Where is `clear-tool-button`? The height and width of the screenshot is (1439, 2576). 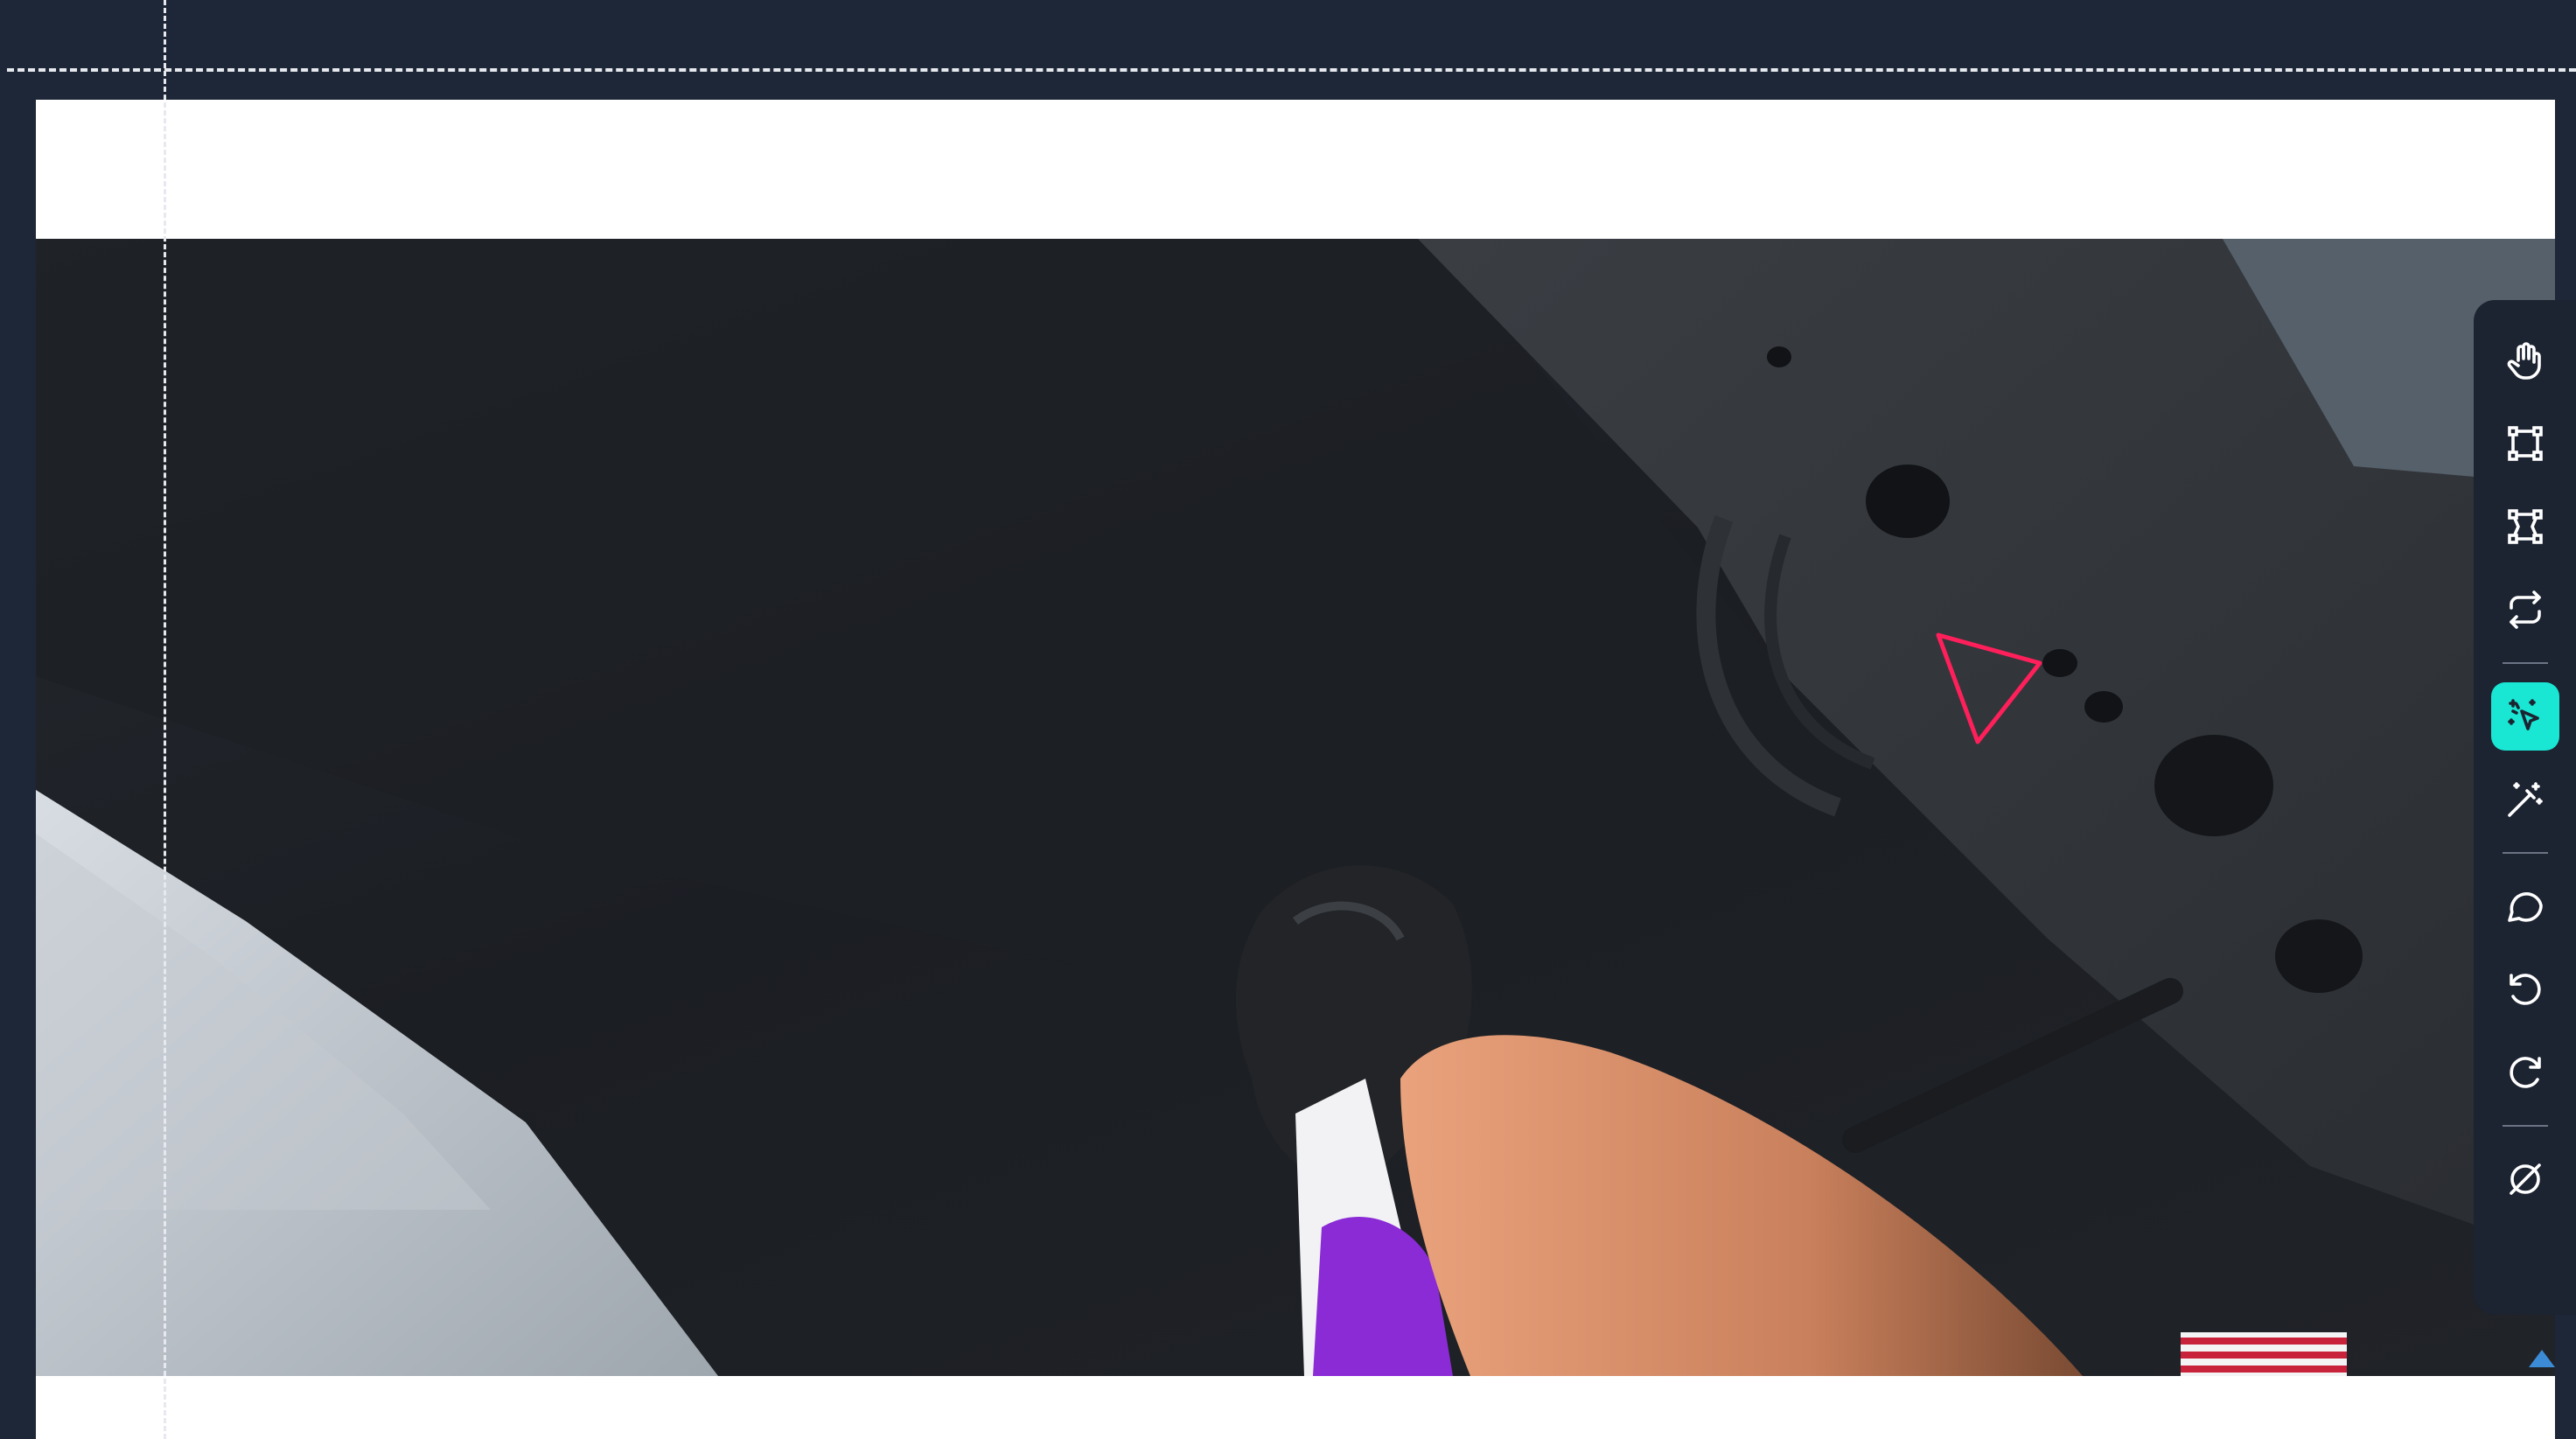
clear-tool-button is located at coordinates (2525, 1179).